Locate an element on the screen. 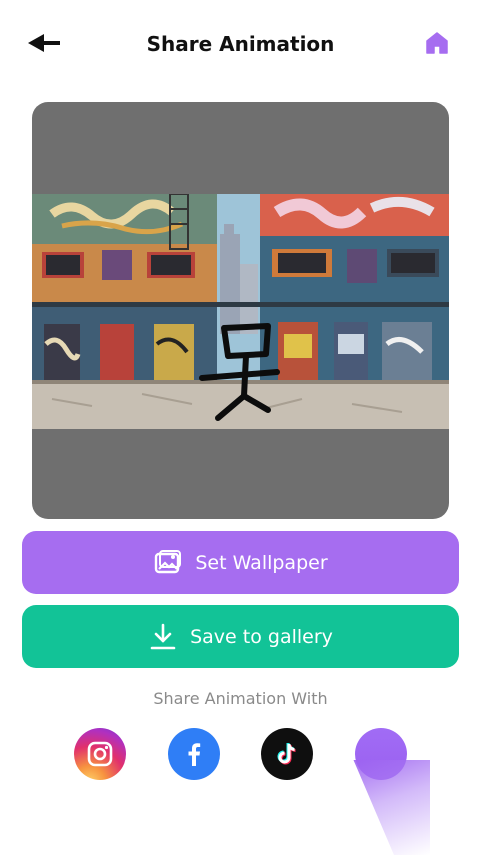  save-to-gallery-label: Save to gallery is located at coordinates (261, 636).